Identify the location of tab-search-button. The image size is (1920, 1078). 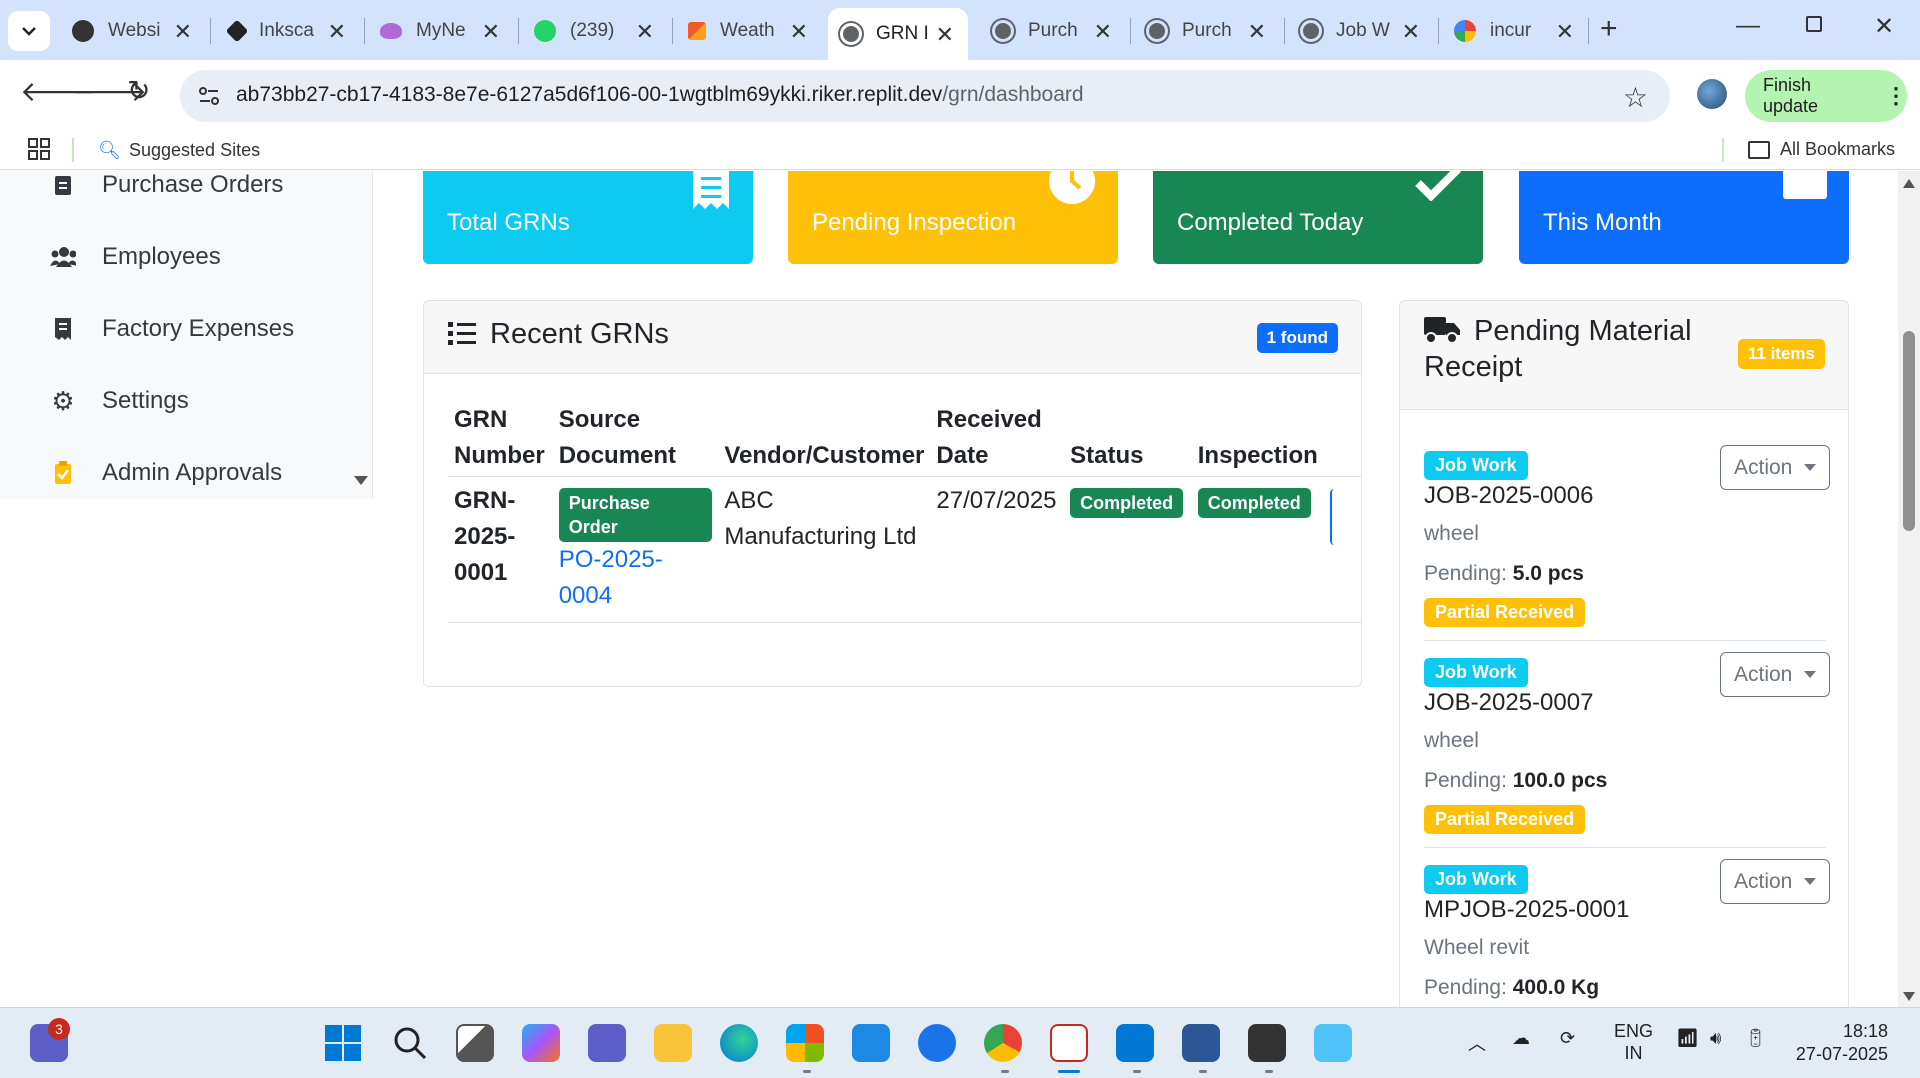
(29, 31).